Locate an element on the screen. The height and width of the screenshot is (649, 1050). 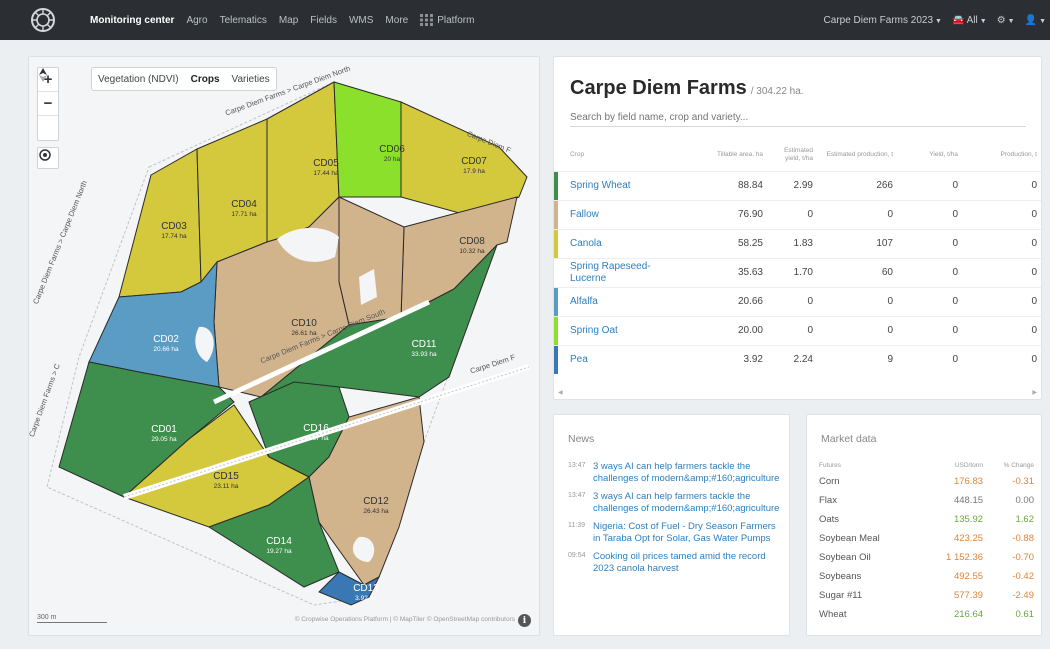
col-est-production: Estimated production, t is located at coordinates (859, 155).